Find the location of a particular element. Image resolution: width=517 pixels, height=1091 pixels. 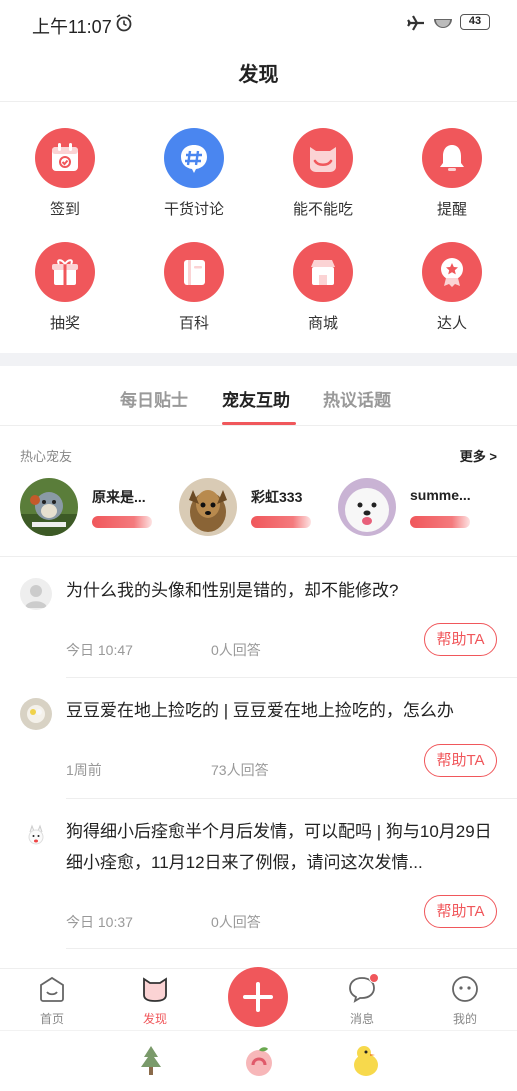

feature-label: 能不能吃 is located at coordinates (322, 209).